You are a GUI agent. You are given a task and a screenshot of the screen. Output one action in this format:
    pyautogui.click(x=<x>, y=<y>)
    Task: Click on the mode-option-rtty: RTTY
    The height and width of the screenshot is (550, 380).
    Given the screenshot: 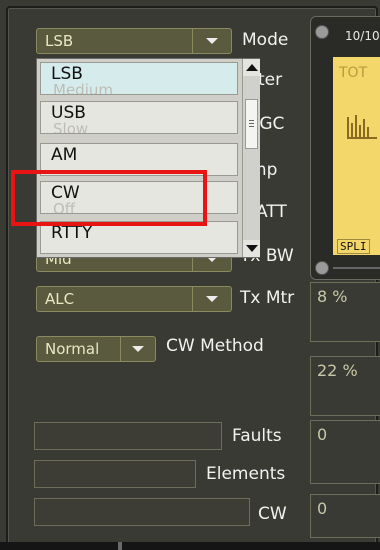 What is the action you would take?
    pyautogui.click(x=139, y=237)
    